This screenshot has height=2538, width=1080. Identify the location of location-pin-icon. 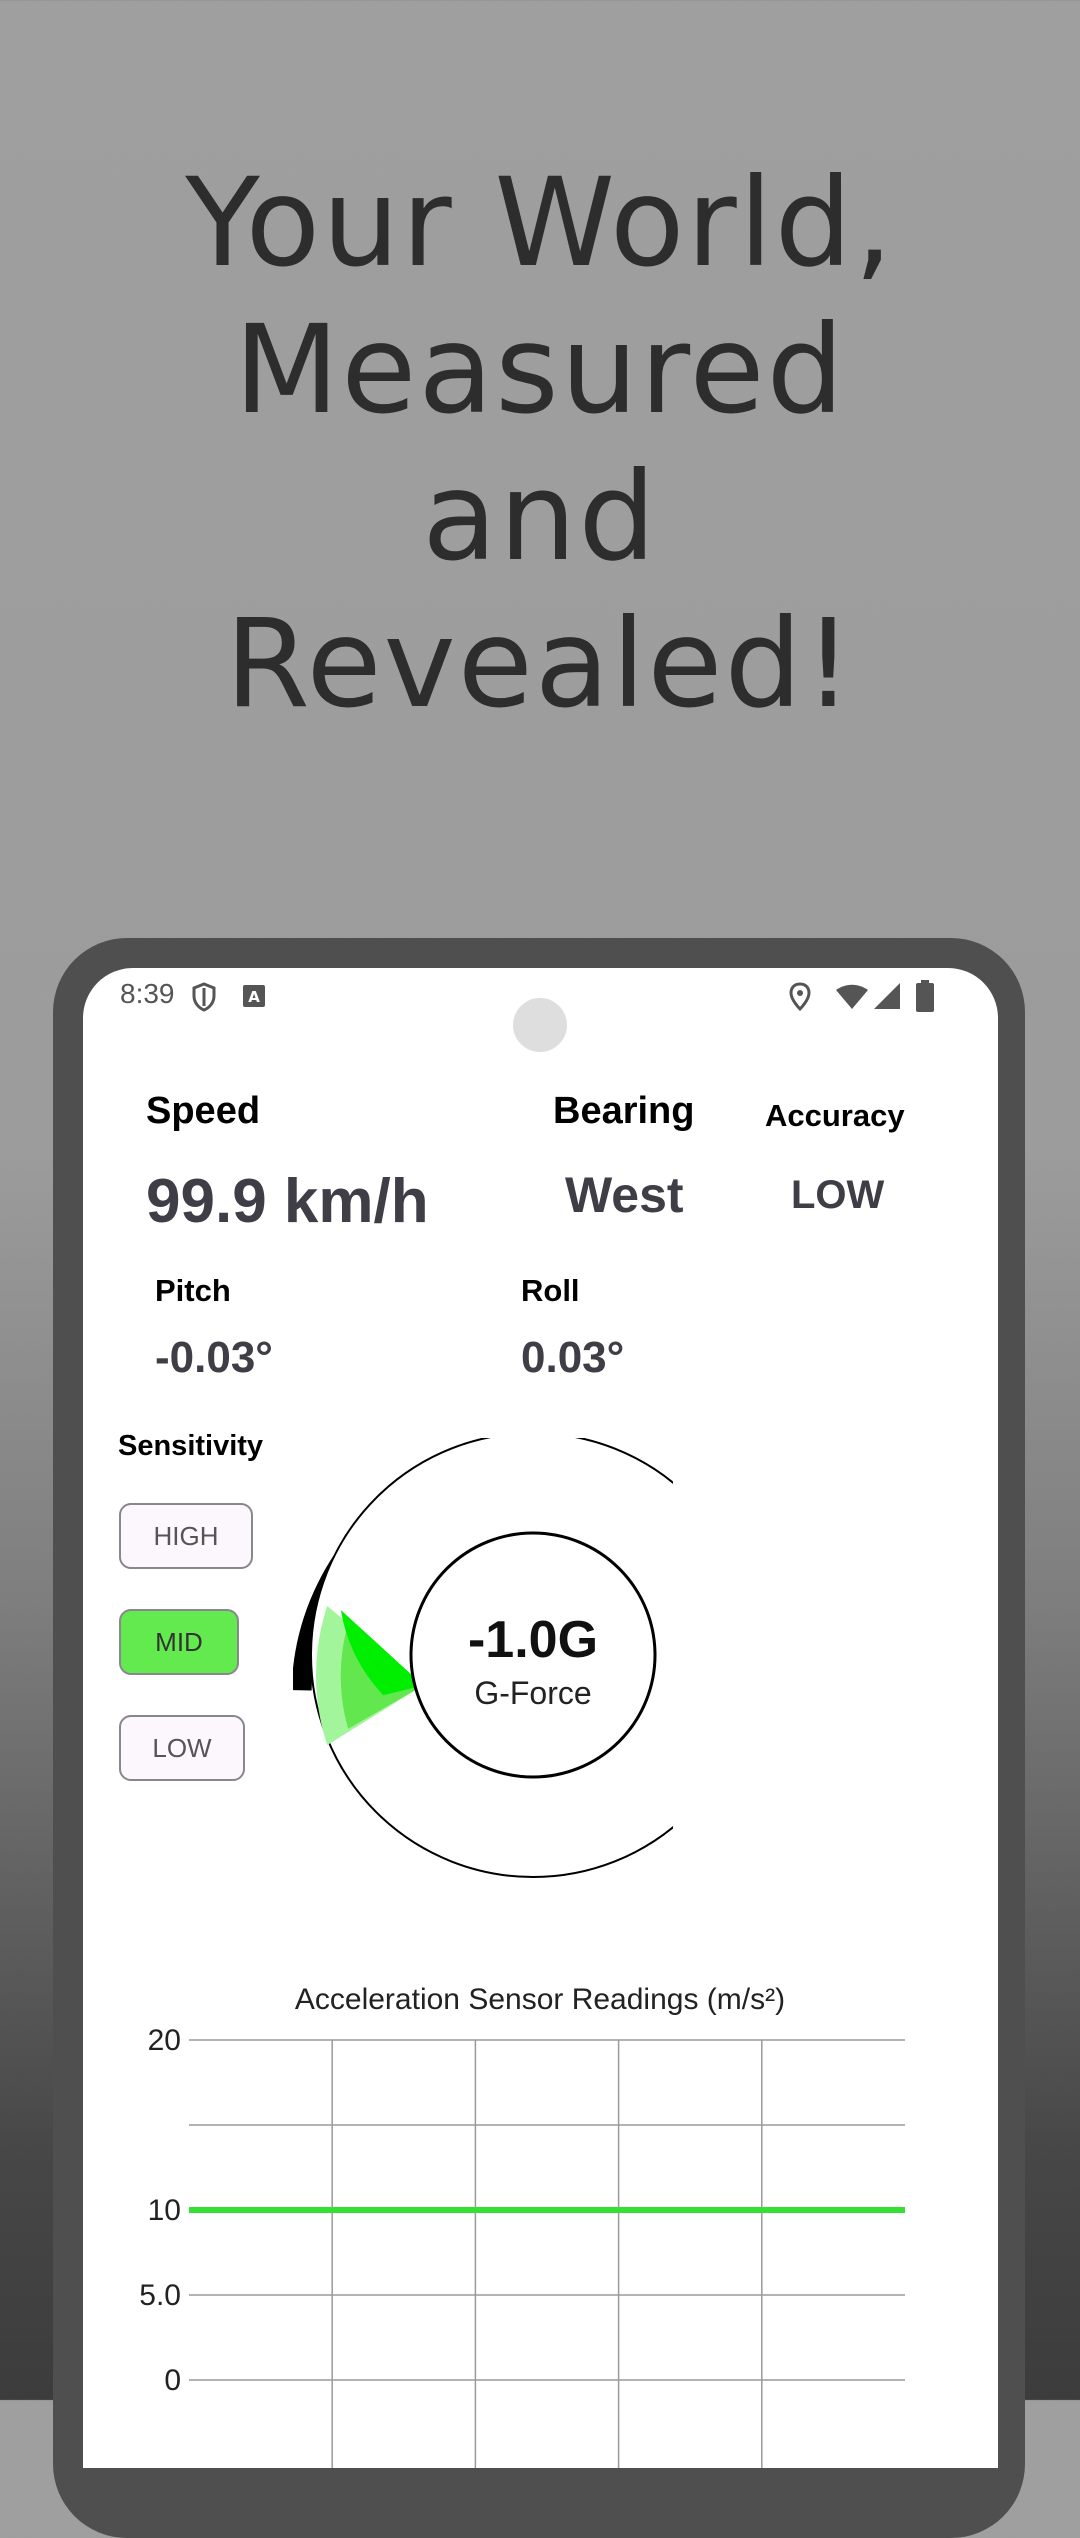
(800, 997).